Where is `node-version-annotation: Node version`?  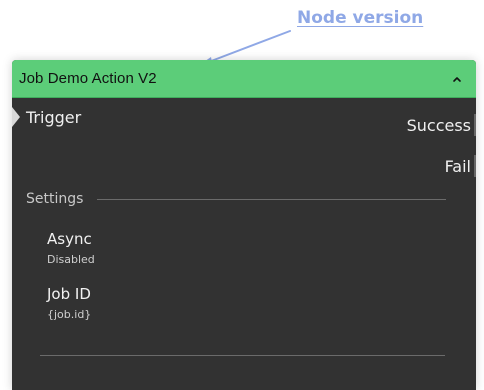 node-version-annotation: Node version is located at coordinates (360, 18).